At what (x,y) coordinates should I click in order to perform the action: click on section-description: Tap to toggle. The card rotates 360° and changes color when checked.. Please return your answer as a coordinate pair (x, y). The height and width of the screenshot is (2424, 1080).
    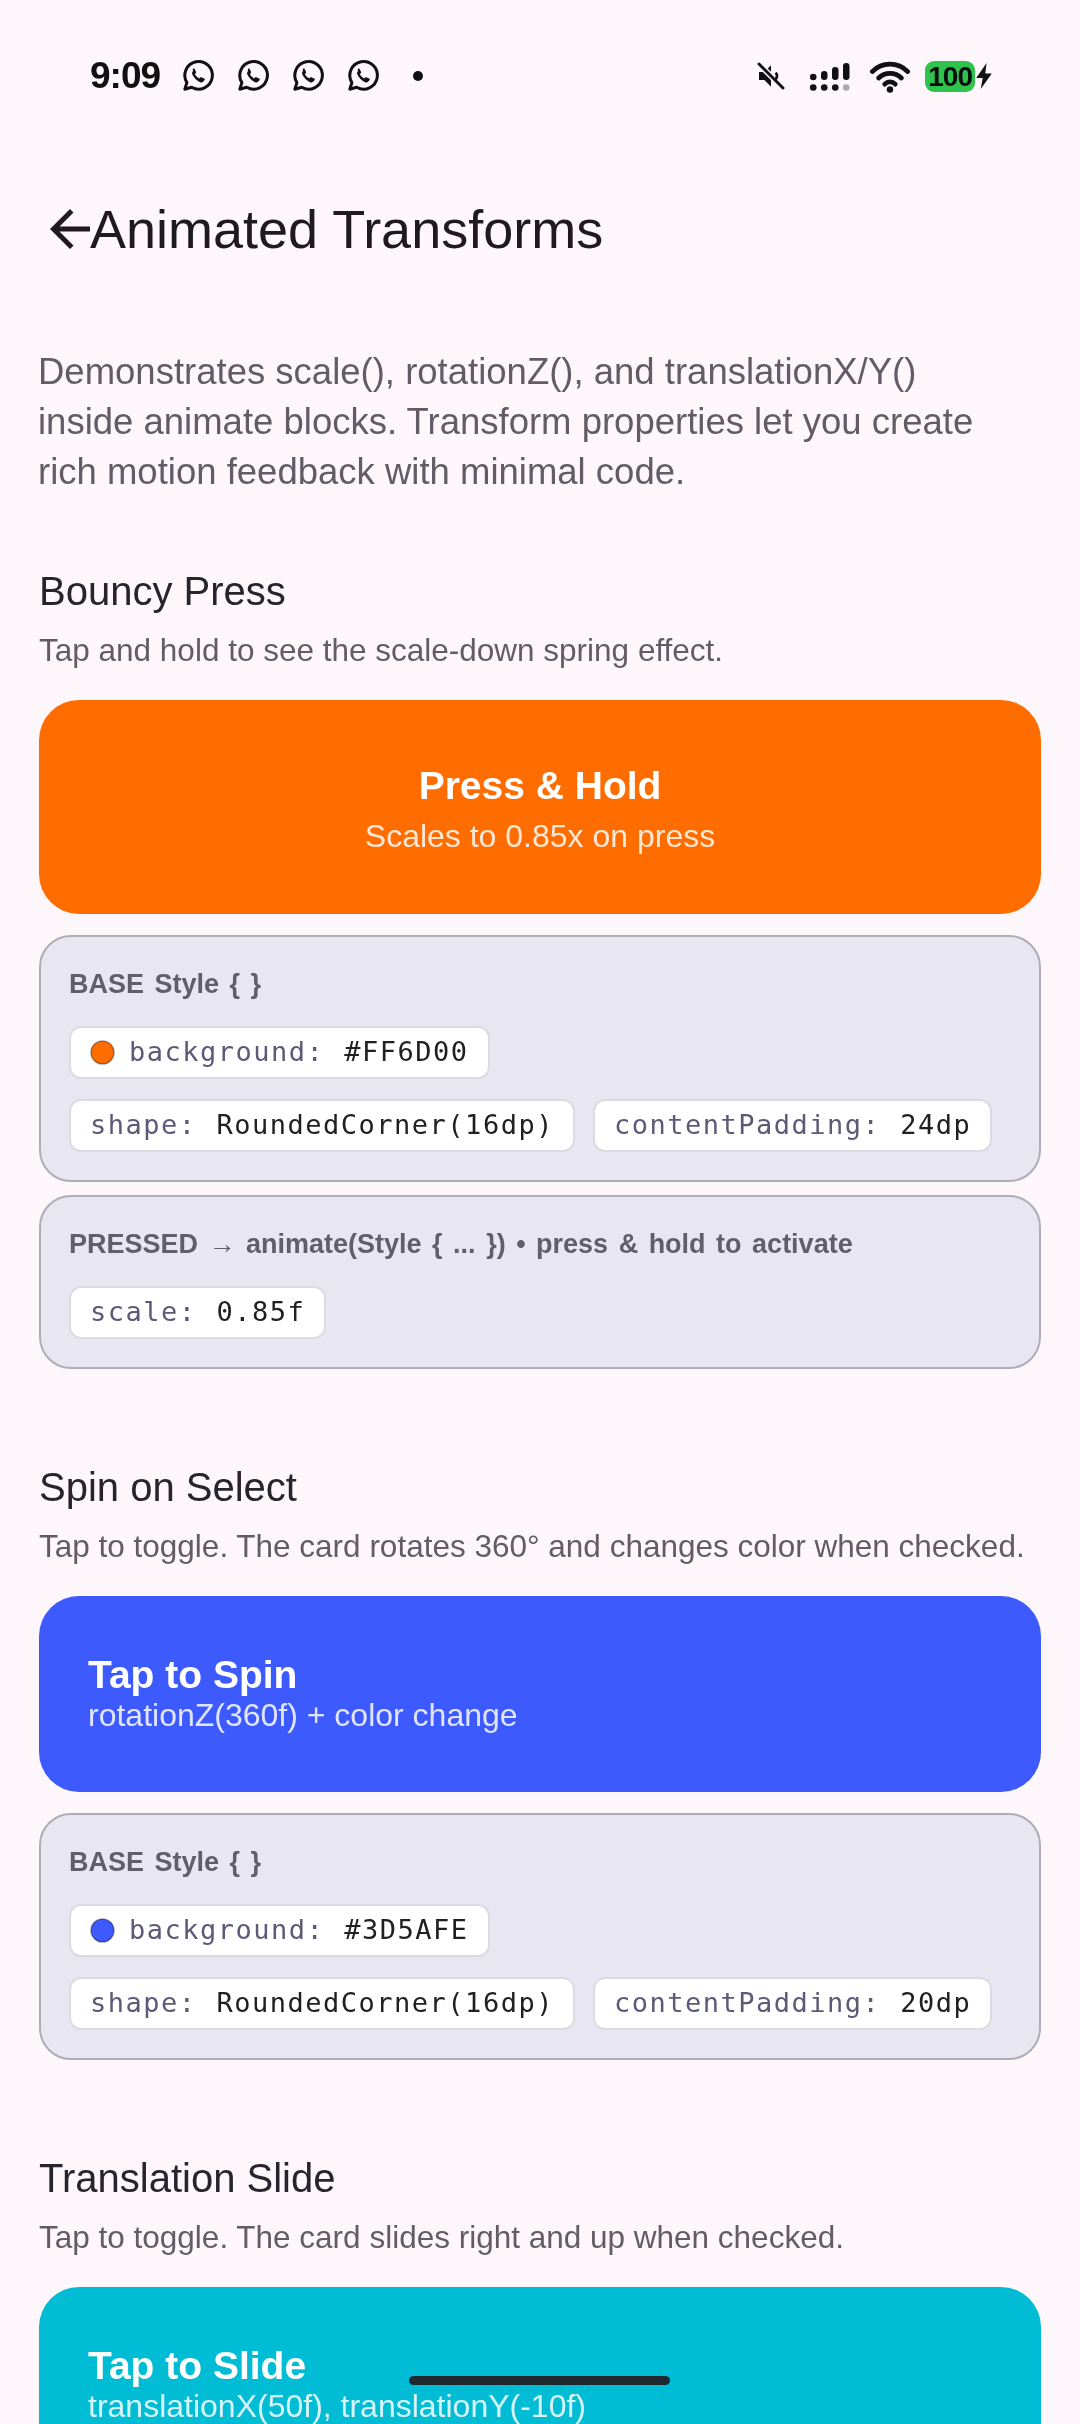
    Looking at the image, I should click on (532, 1546).